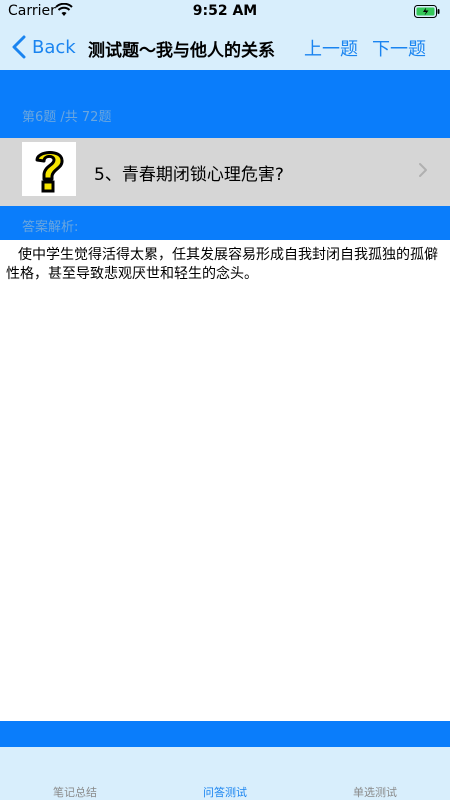  Describe the element at coordinates (50, 227) in the screenshot. I see `answer-header-label: 答案解析:` at that location.